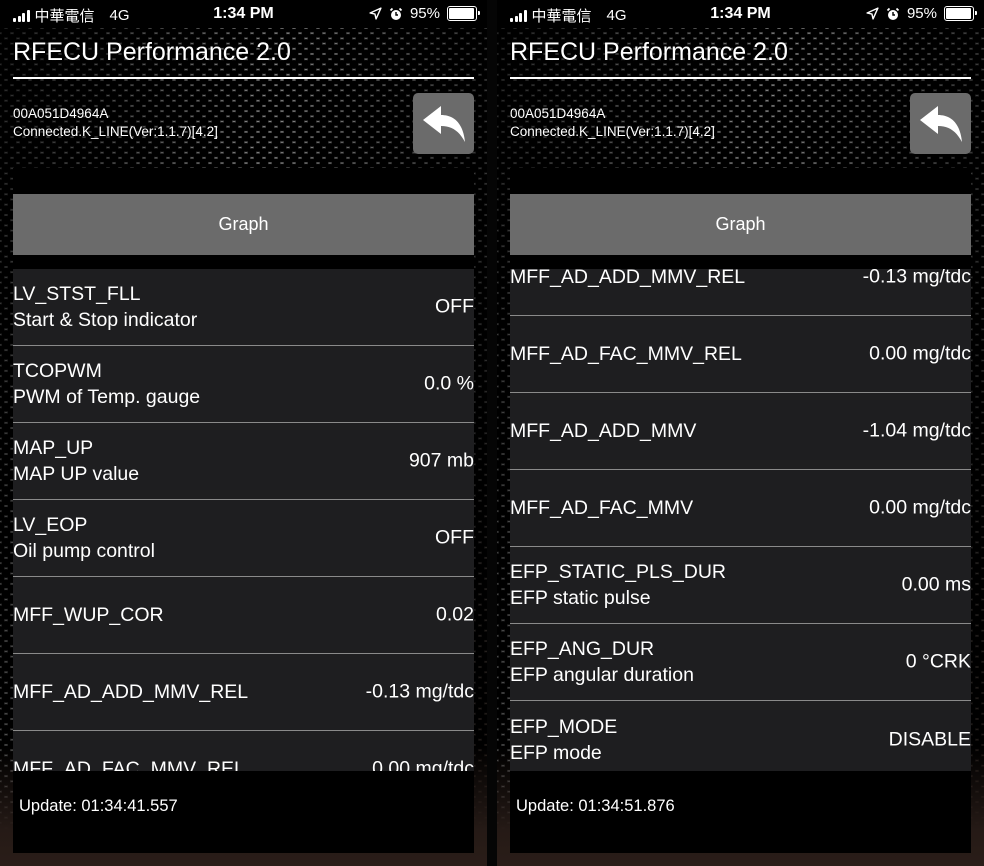 This screenshot has width=984, height=866. I want to click on param-name: EFP_STATIC_PLS_DUR, so click(618, 572).